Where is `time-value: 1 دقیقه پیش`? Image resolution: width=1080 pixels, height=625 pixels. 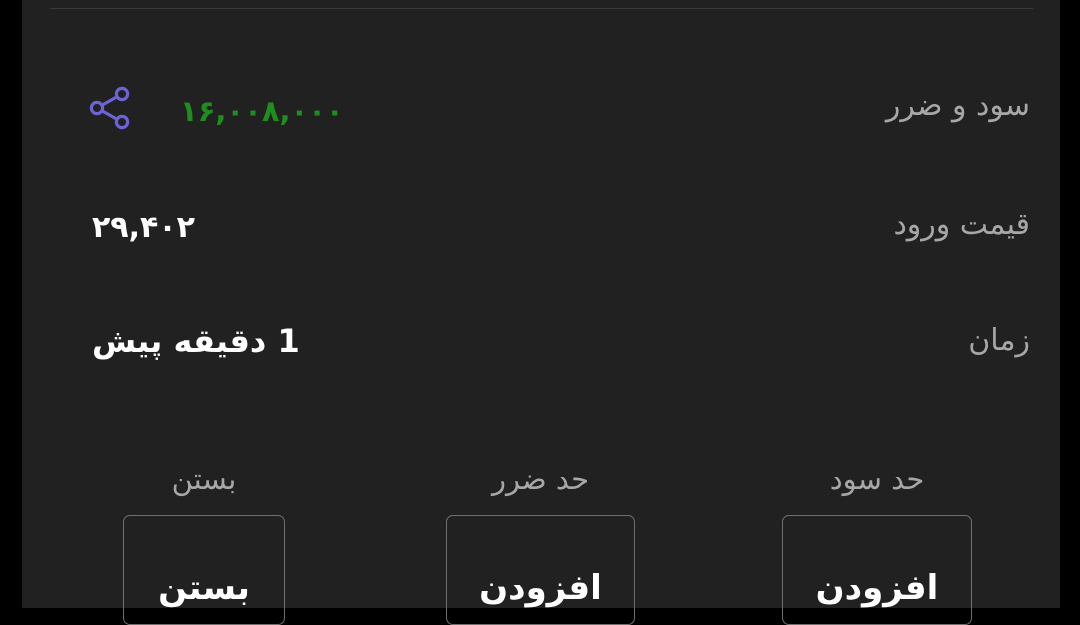
time-value: 1 دقیقه پیش is located at coordinates (196, 341).